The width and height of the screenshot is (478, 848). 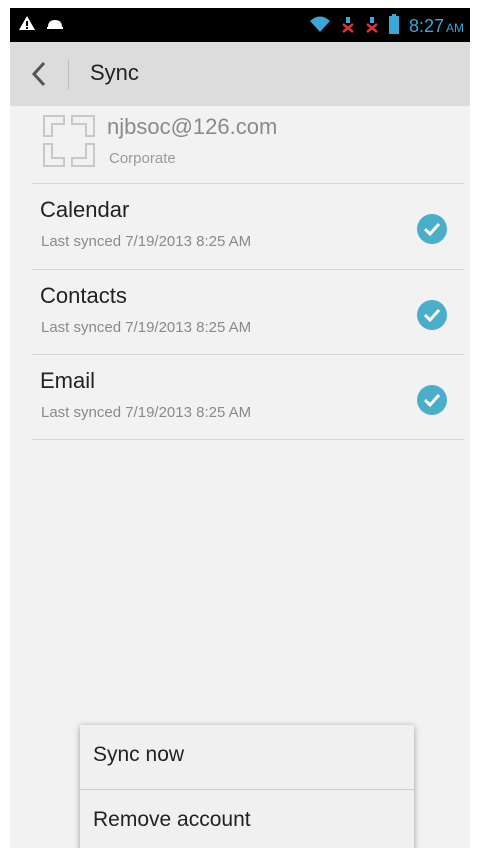 What do you see at coordinates (426, 25) in the screenshot?
I see `clock-time: 8:27` at bounding box center [426, 25].